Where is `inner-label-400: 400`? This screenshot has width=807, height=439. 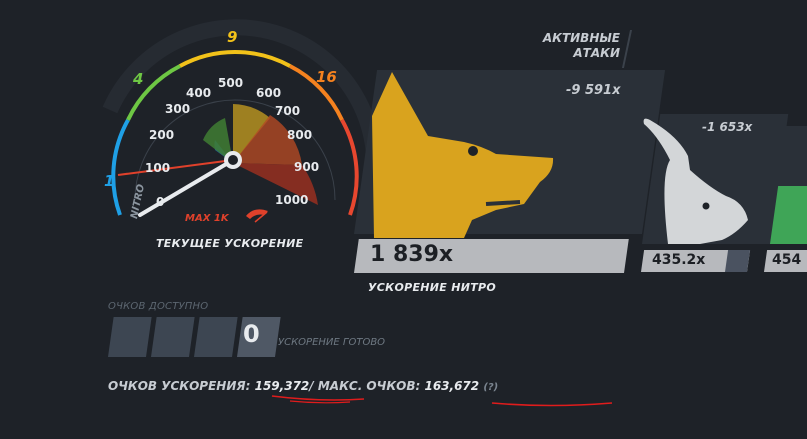 inner-label-400: 400 is located at coordinates (198, 93).